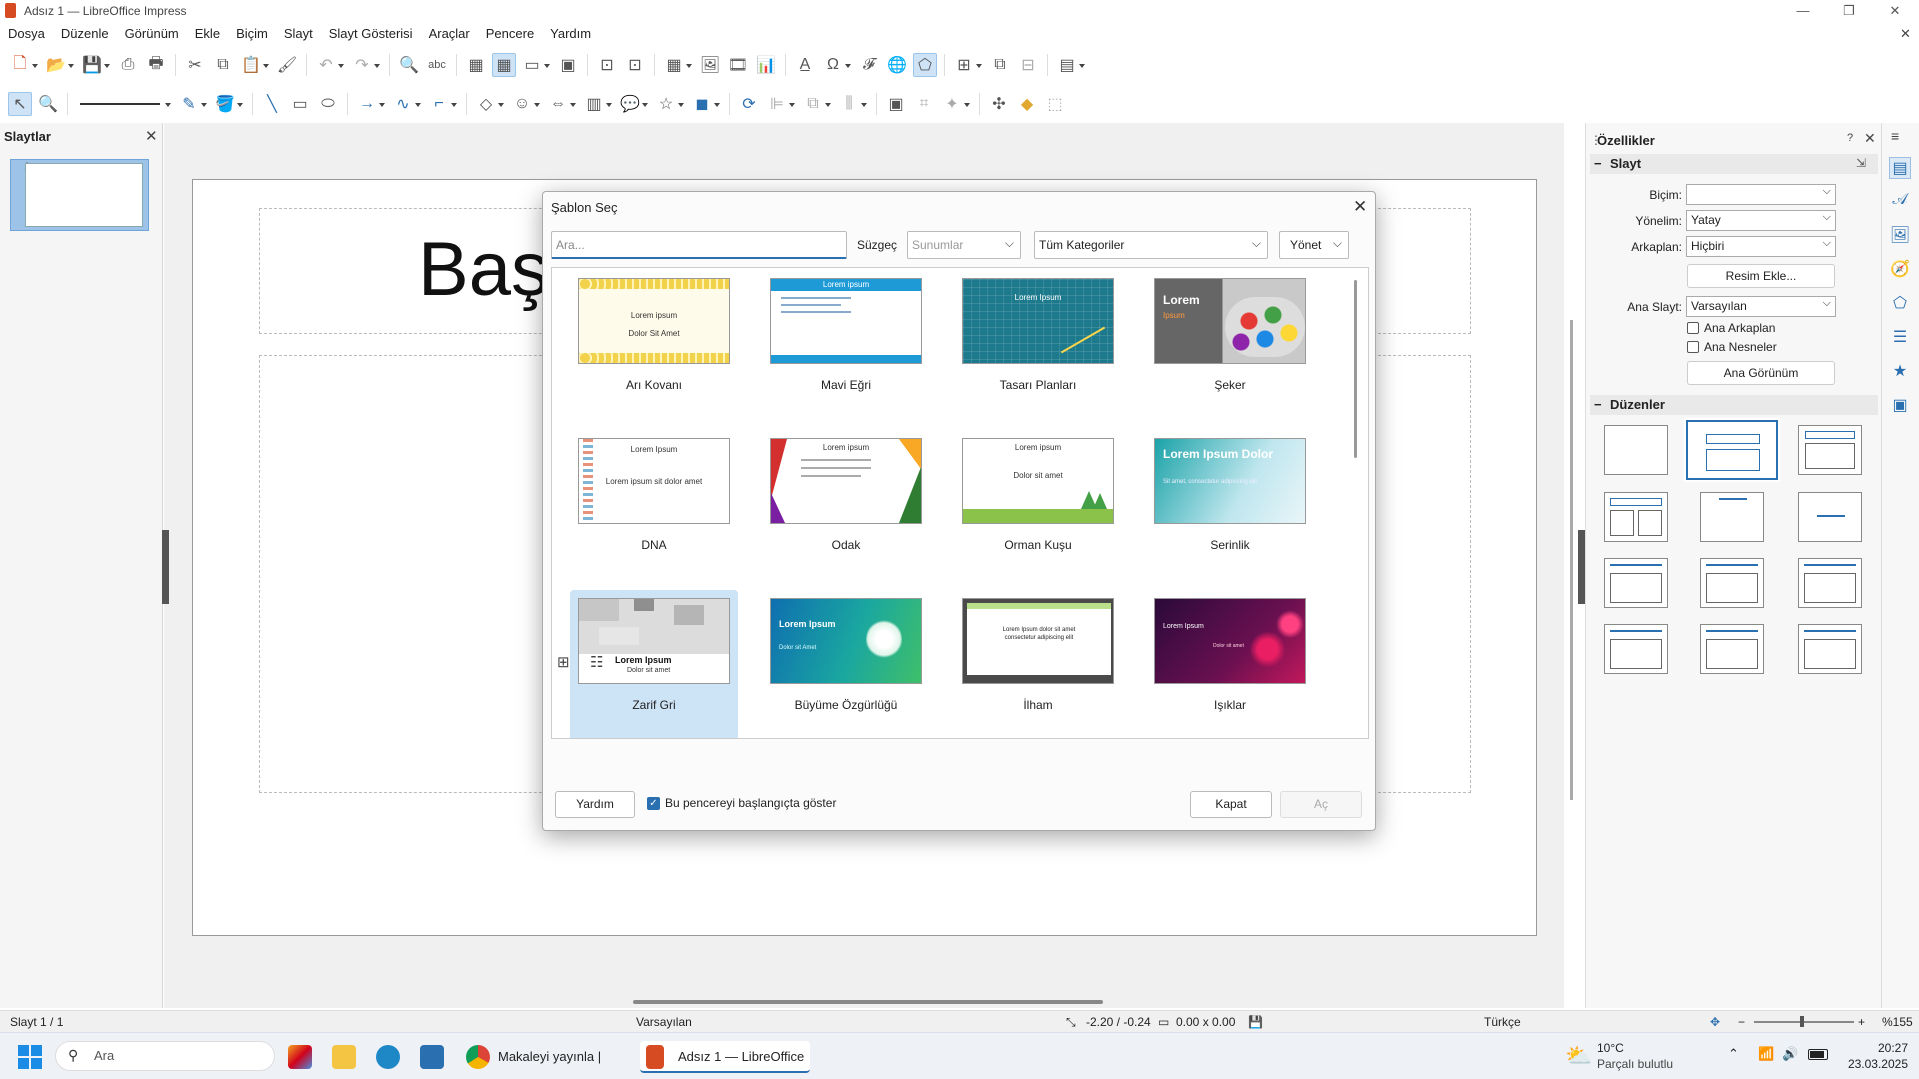 This screenshot has width=1919, height=1079. What do you see at coordinates (1900, 202) in the screenshot?
I see `styles-tab-icon: 𝒜` at bounding box center [1900, 202].